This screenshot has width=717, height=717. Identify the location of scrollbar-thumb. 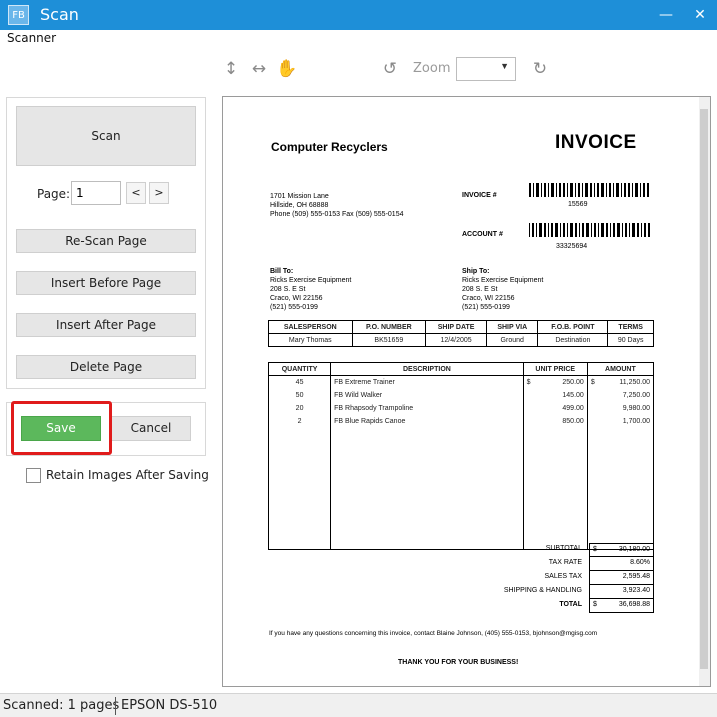
(704, 389).